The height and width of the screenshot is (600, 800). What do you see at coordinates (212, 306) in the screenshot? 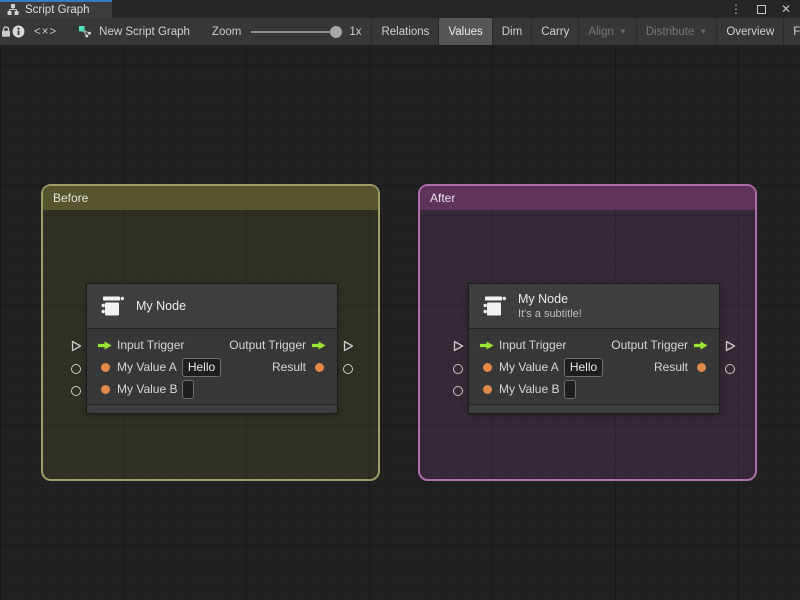
I see `node-header: My Node` at bounding box center [212, 306].